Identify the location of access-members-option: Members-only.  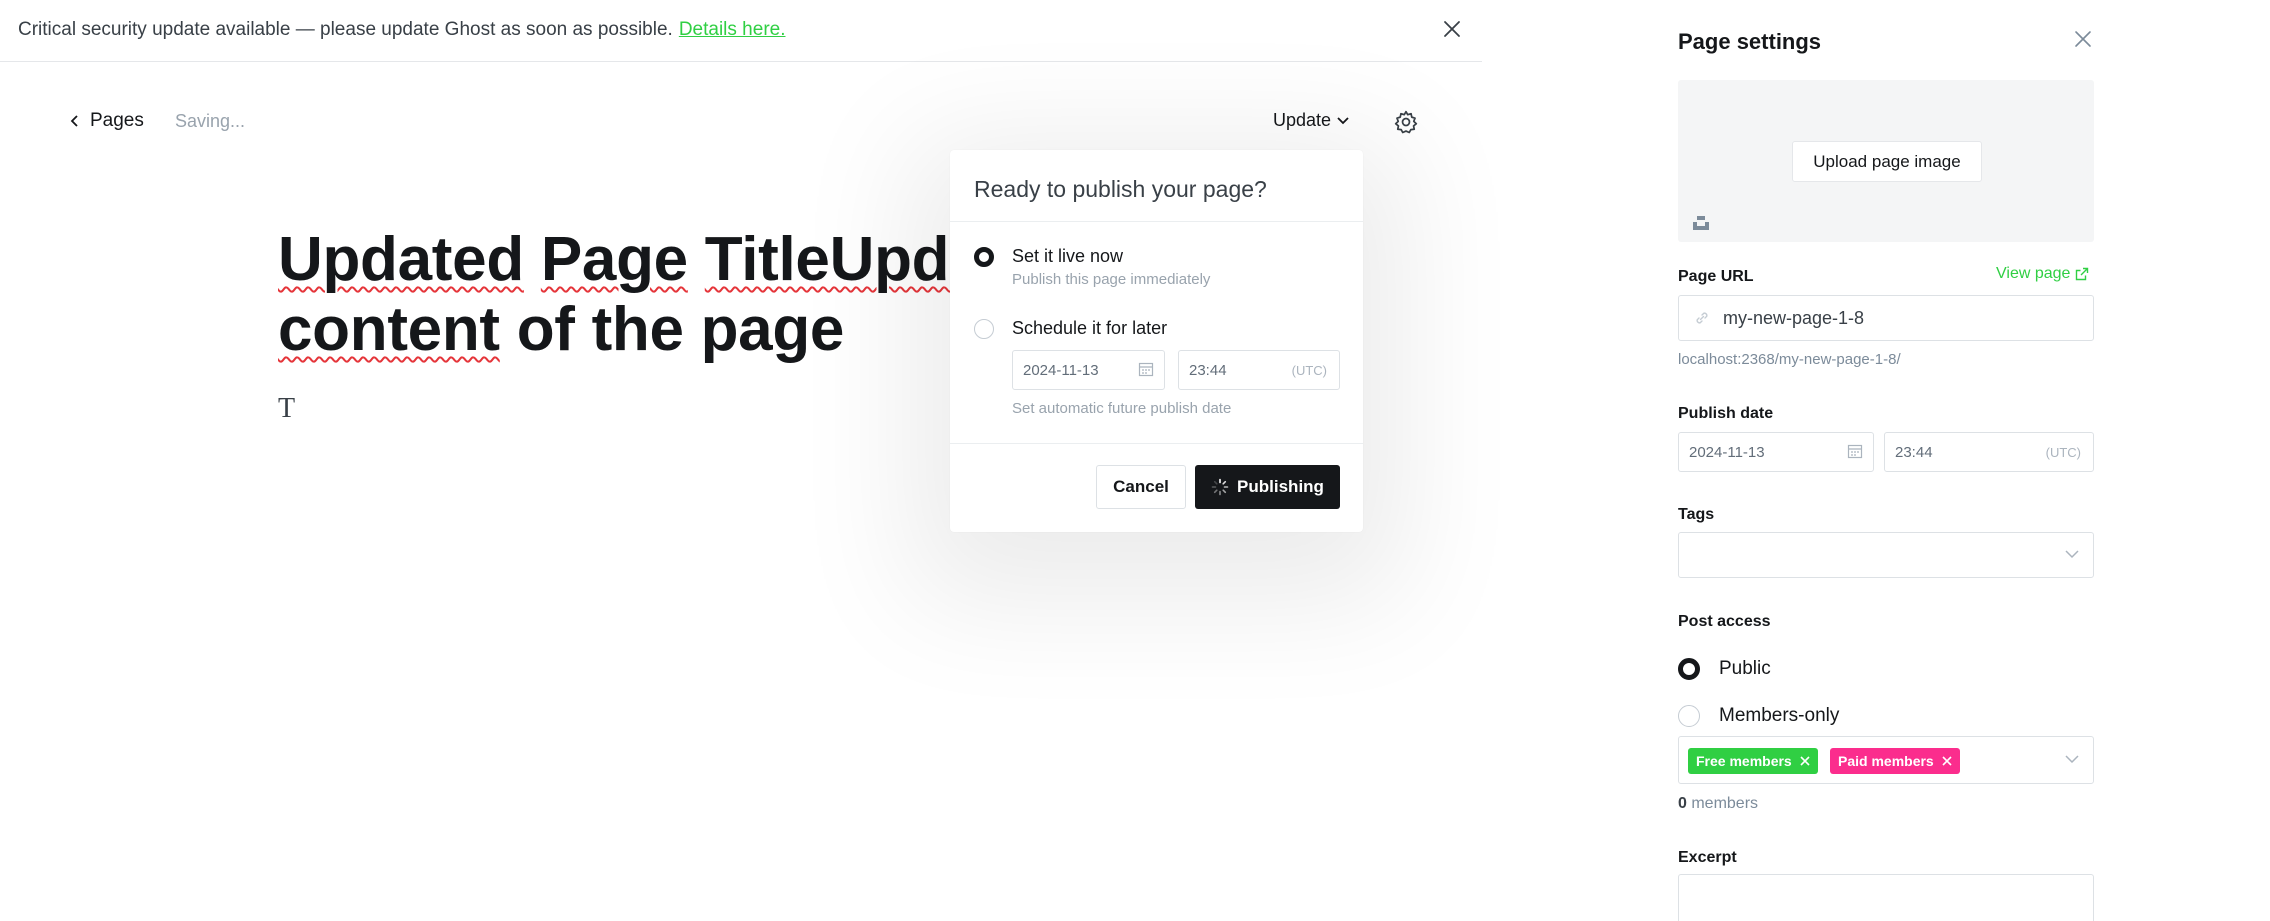
(1758, 716).